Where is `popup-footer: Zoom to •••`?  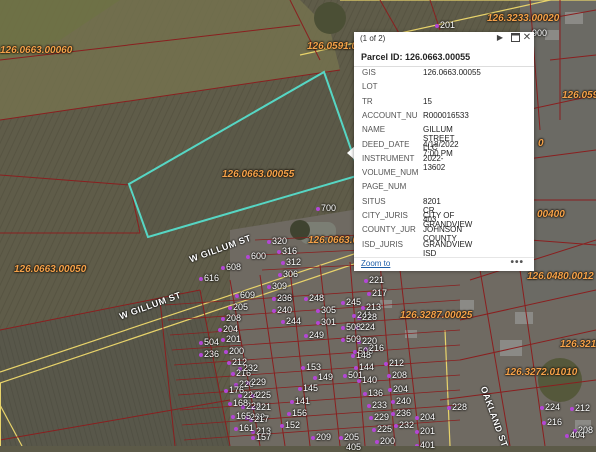
popup-footer: Zoom to ••• is located at coordinates (444, 264).